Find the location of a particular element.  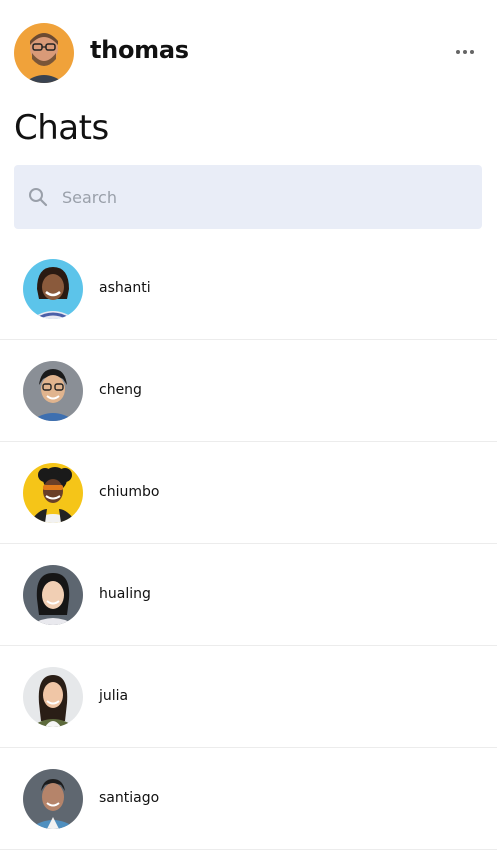

search-input is located at coordinates (267, 197).